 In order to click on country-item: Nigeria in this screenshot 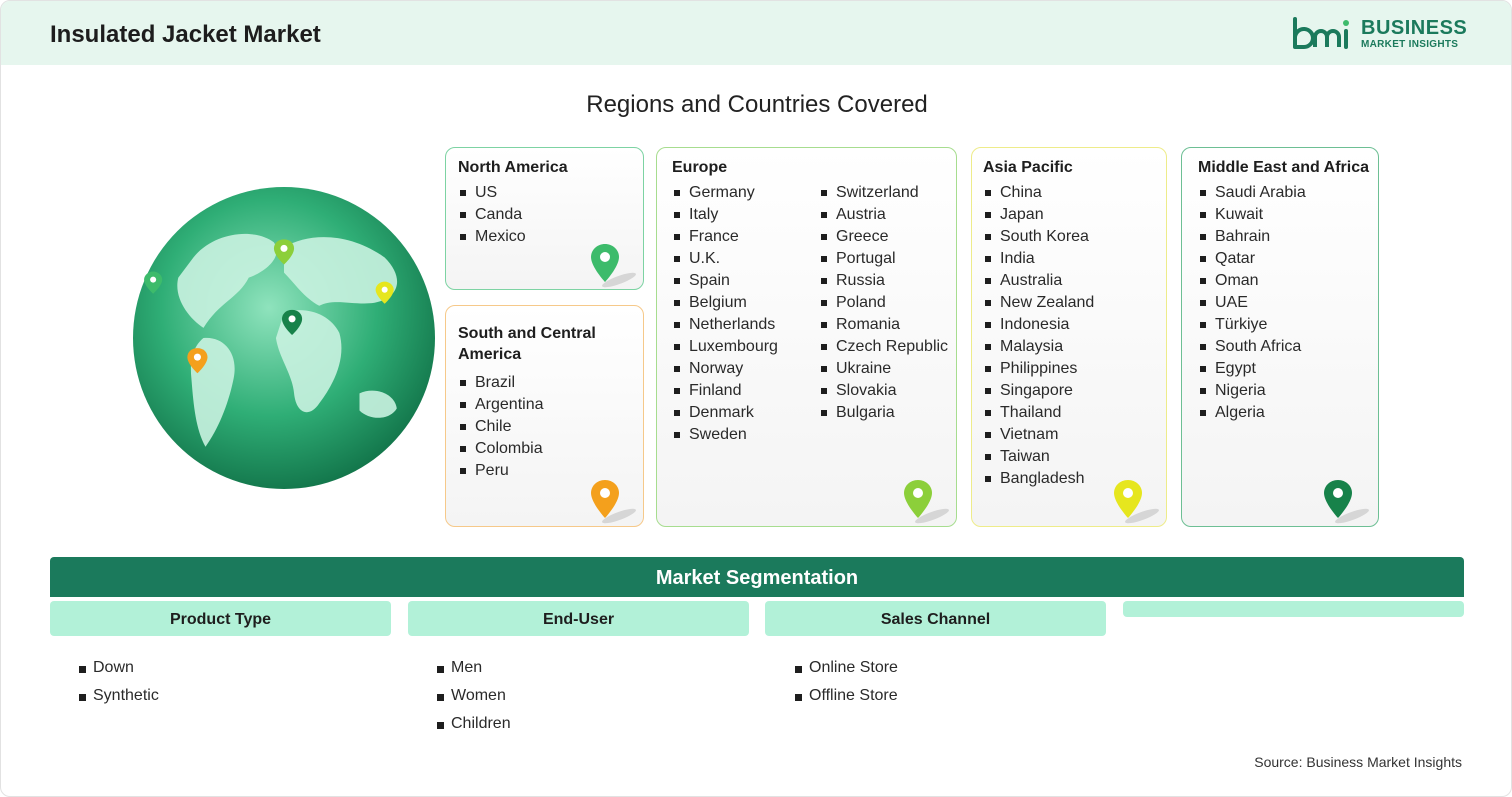, I will do `click(1252, 391)`.